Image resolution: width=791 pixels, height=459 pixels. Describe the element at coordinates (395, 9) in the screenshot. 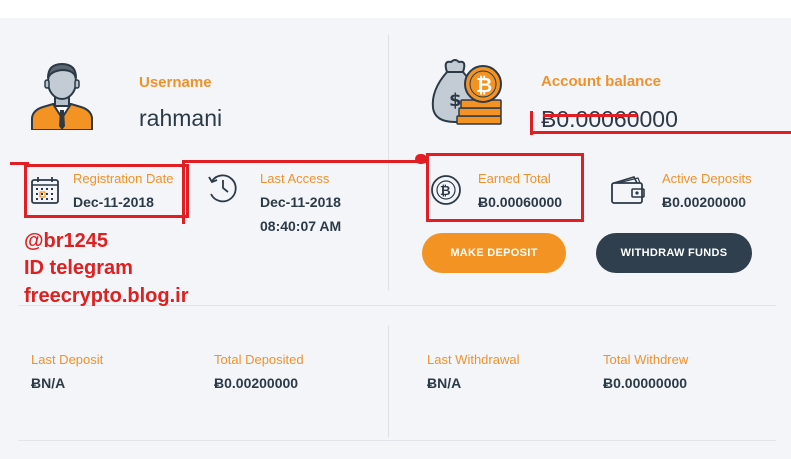

I see `top-bar` at that location.